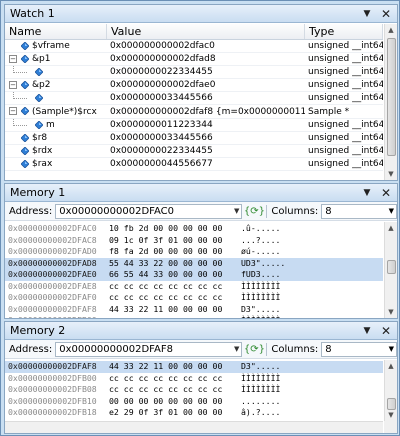 The height and width of the screenshot is (436, 400). I want to click on watch-name: $rdx, so click(42, 151).